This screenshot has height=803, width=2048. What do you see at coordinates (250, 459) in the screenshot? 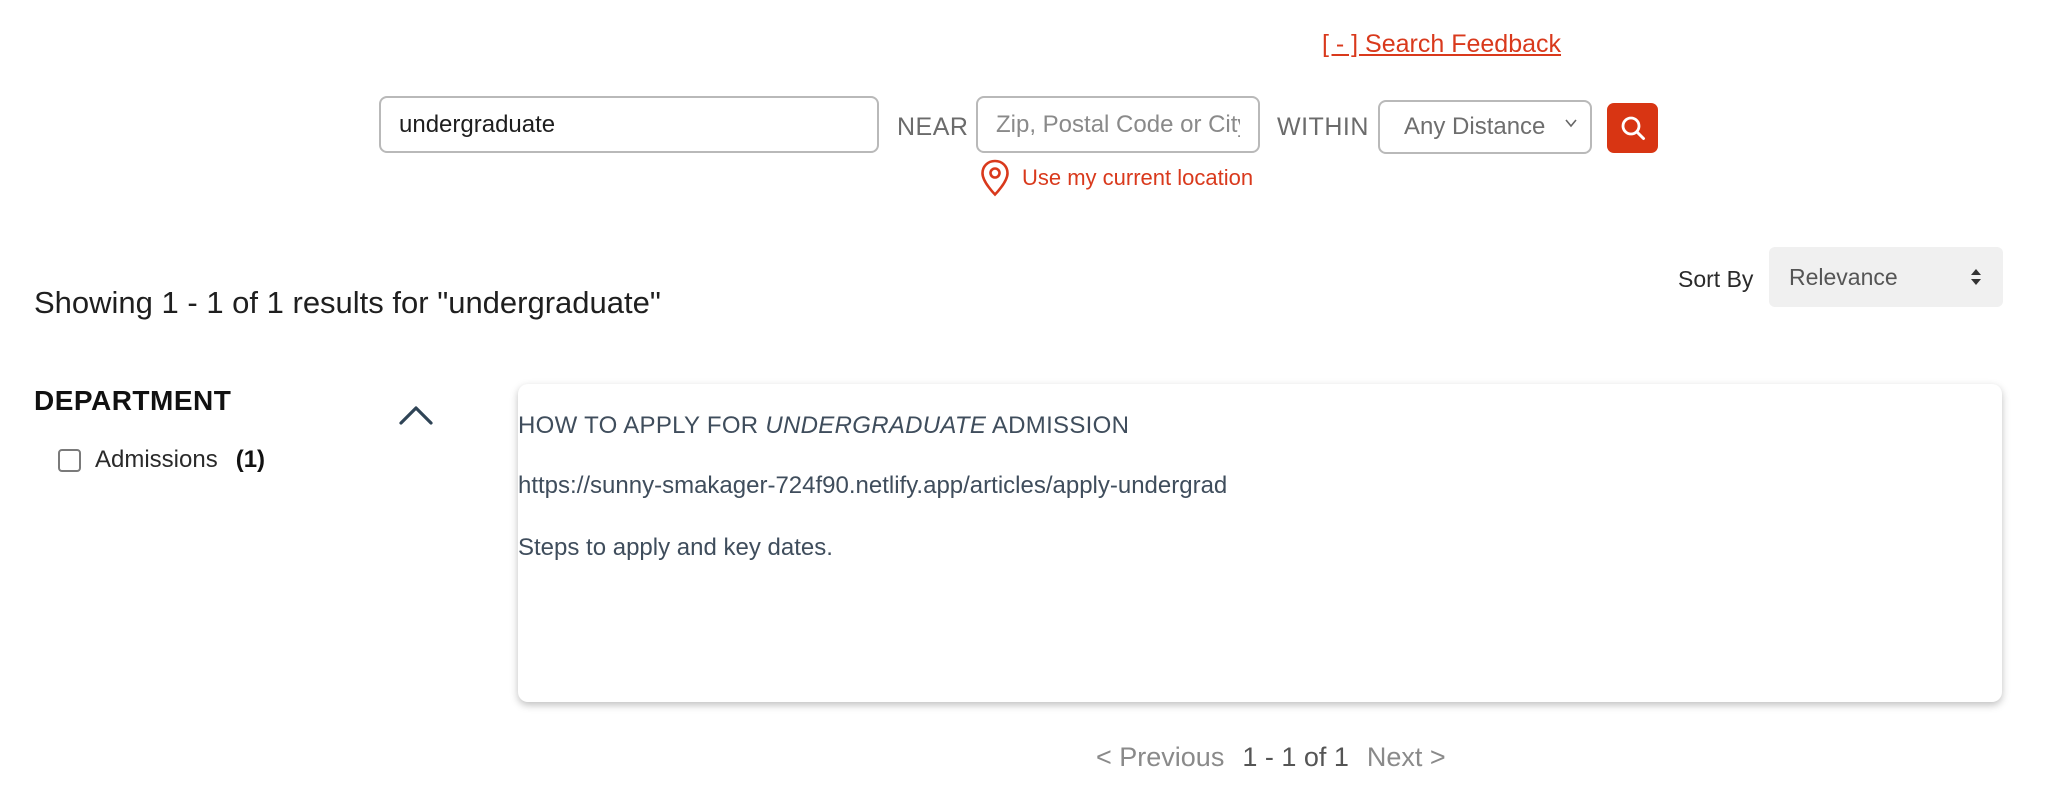
I see `facet-option-count: (1)` at bounding box center [250, 459].